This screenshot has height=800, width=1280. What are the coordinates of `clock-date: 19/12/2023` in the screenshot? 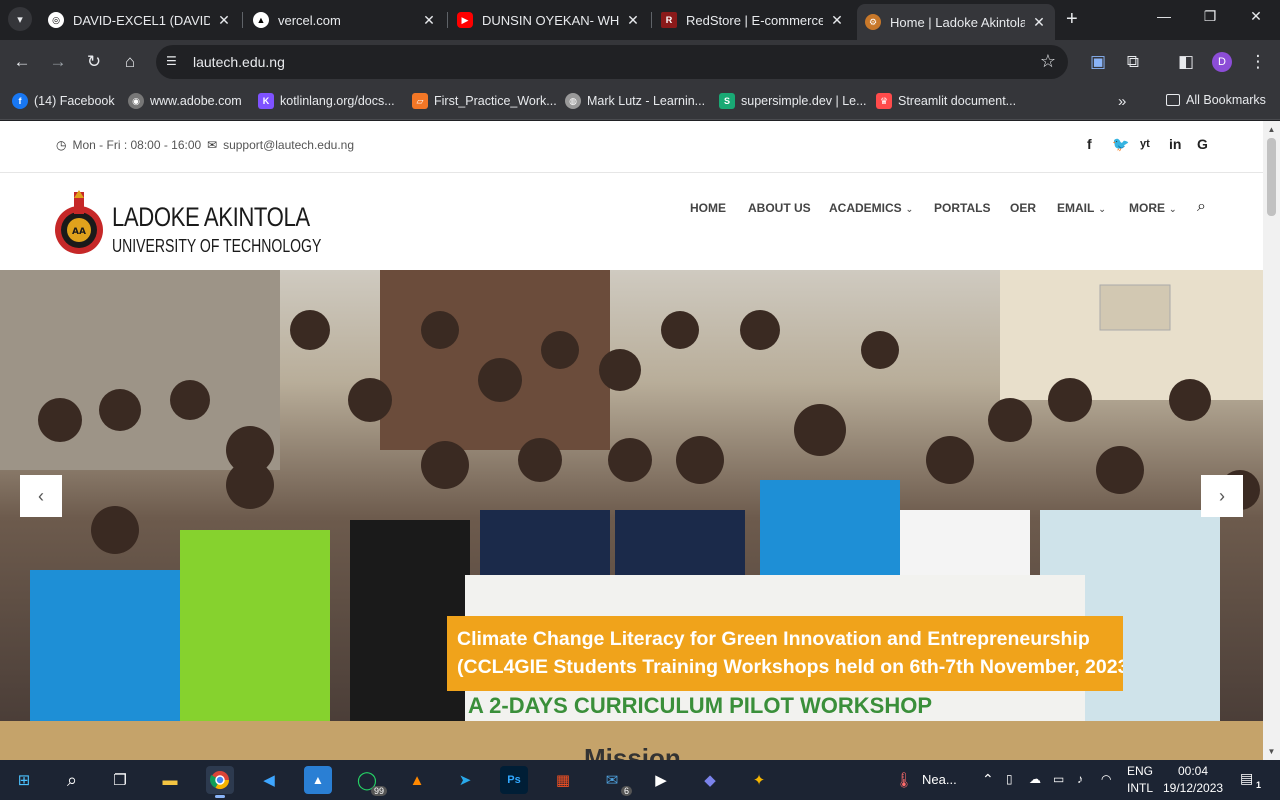 It's located at (1193, 788).